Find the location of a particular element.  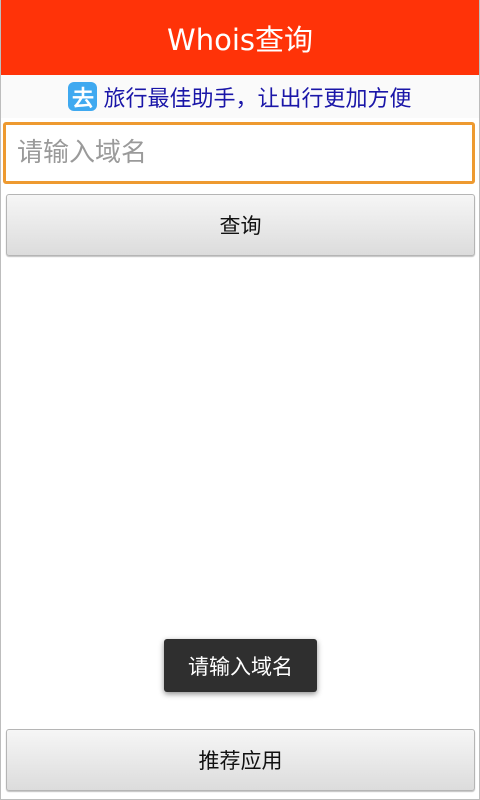

travel-app-icon: 去 is located at coordinates (83, 97).